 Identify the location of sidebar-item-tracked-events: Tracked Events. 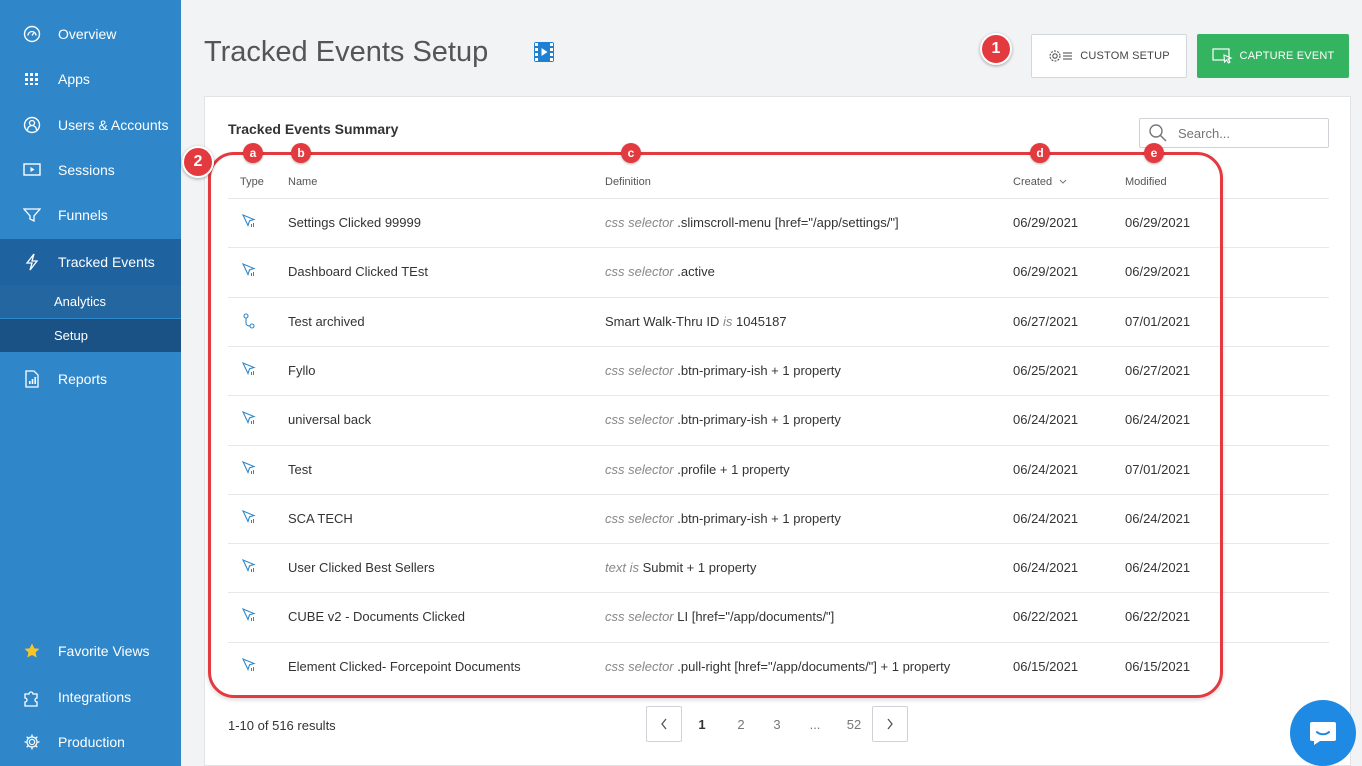
(90, 262).